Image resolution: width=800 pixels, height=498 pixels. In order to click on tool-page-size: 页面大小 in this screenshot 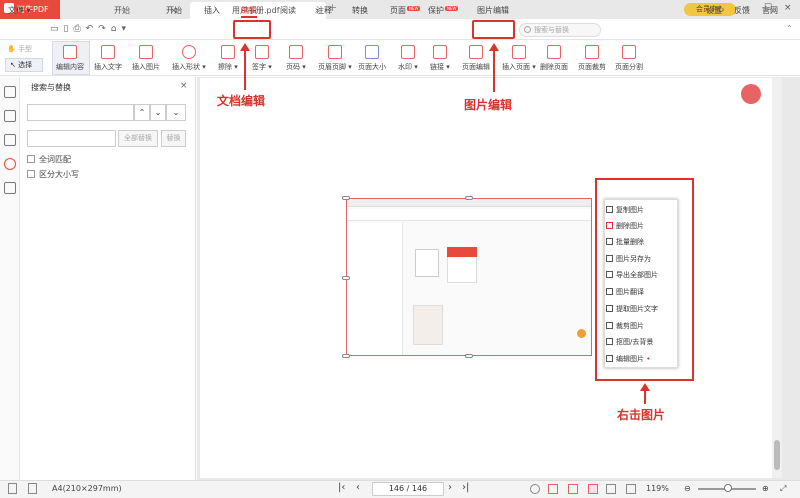, I will do `click(372, 58)`.